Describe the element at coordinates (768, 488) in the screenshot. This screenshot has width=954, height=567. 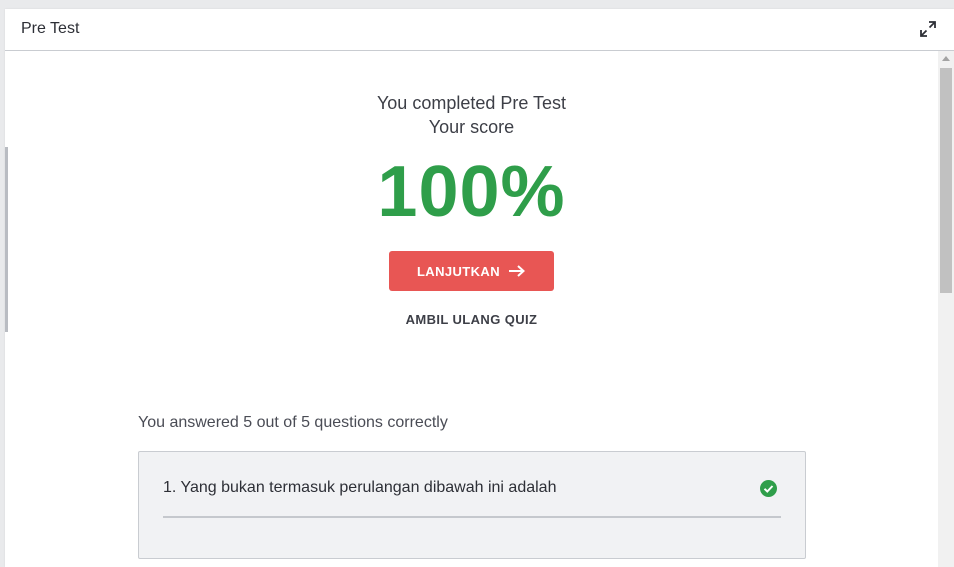
I see `check-circle-icon` at that location.